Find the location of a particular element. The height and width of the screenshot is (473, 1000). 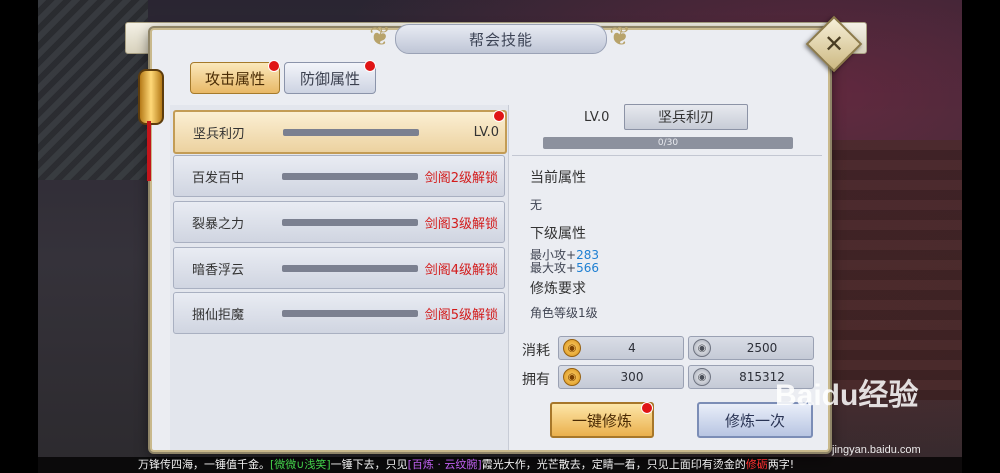

baidu-watermark: Baidu经验 is located at coordinates (847, 395).